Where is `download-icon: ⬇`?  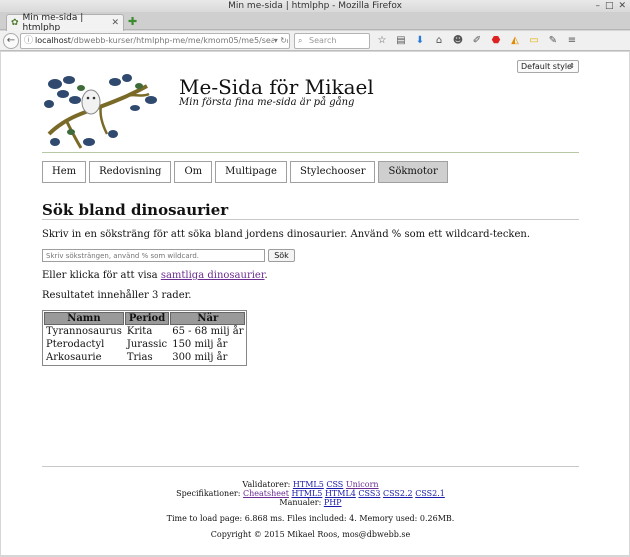
download-icon: ⬇ is located at coordinates (420, 41).